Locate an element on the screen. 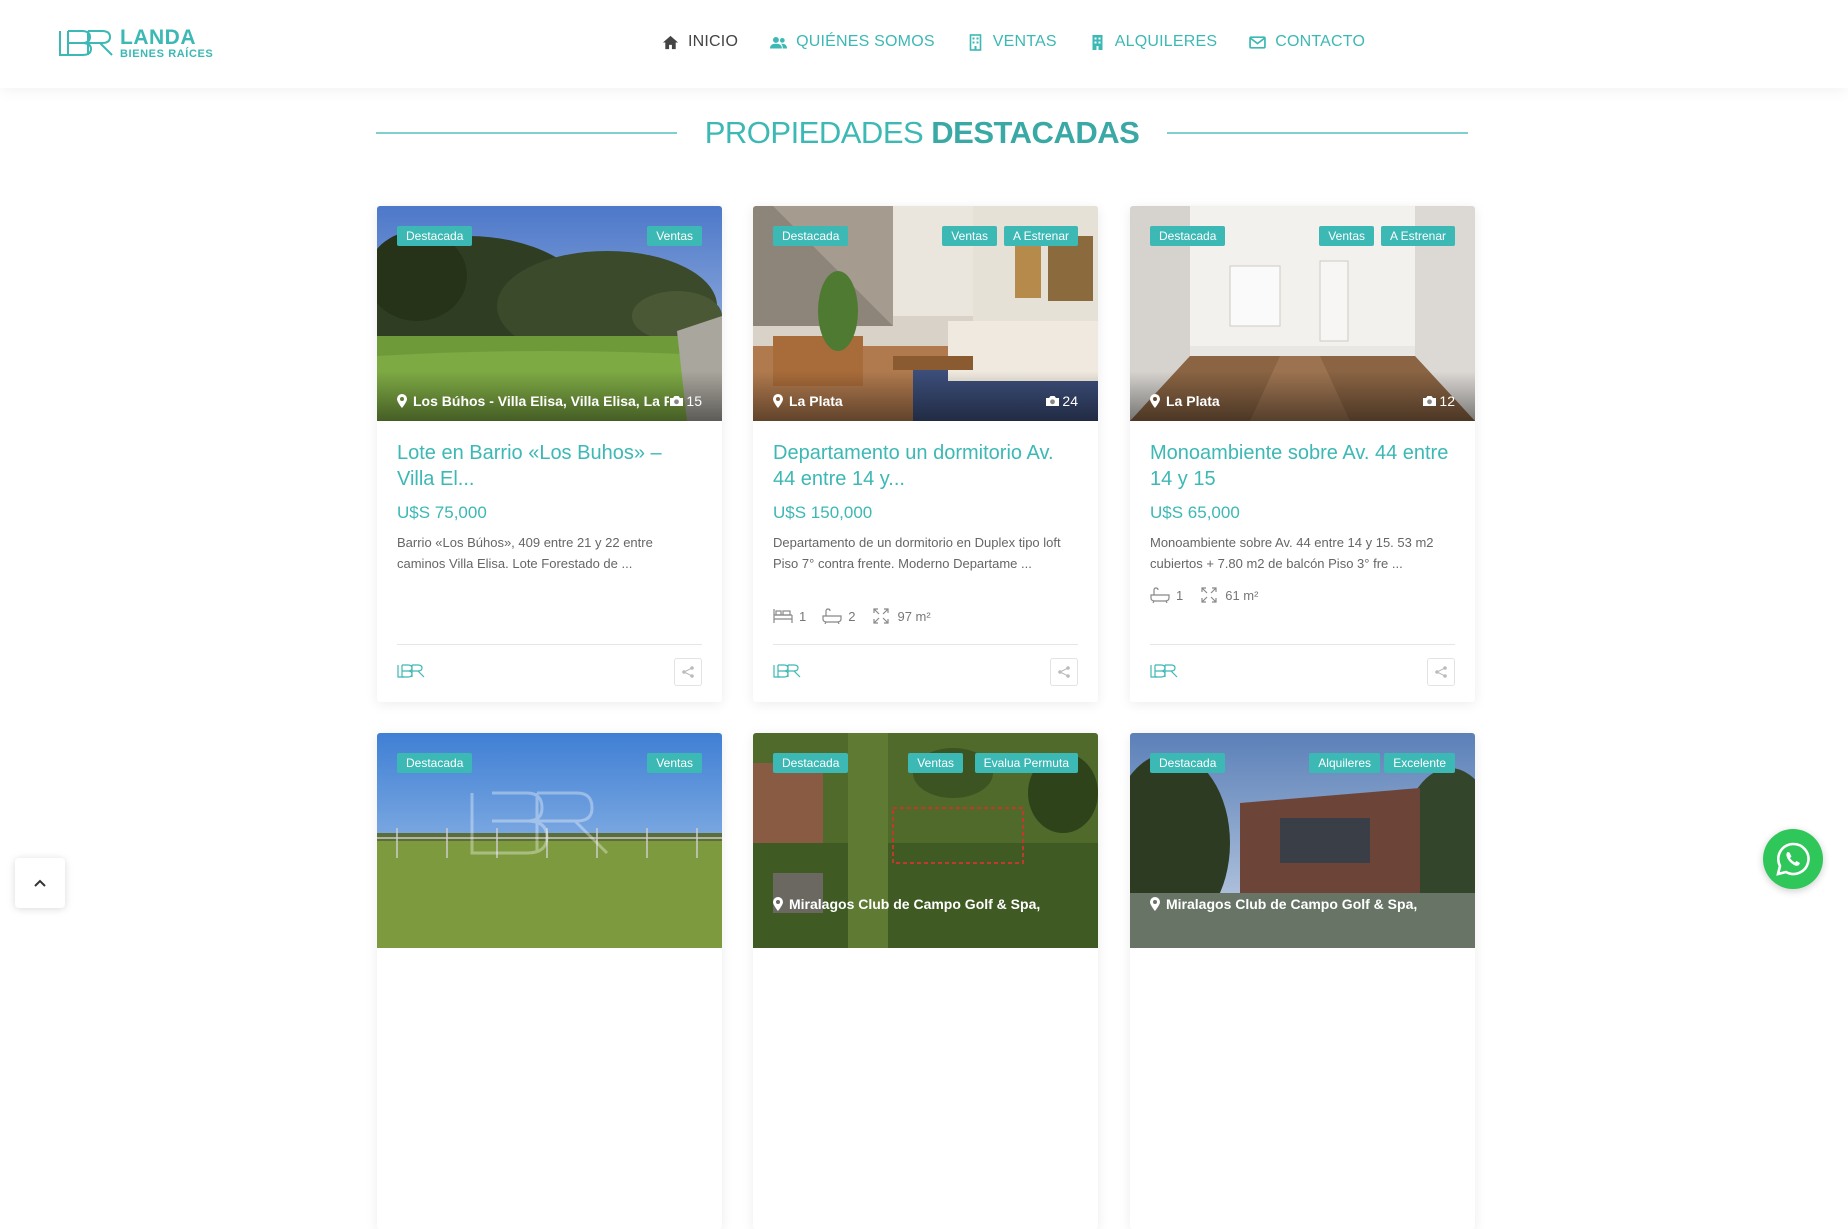 The height and width of the screenshot is (1229, 1848). property-photo: Destacada Ventas A Estrenar La Plata 24 is located at coordinates (925, 313).